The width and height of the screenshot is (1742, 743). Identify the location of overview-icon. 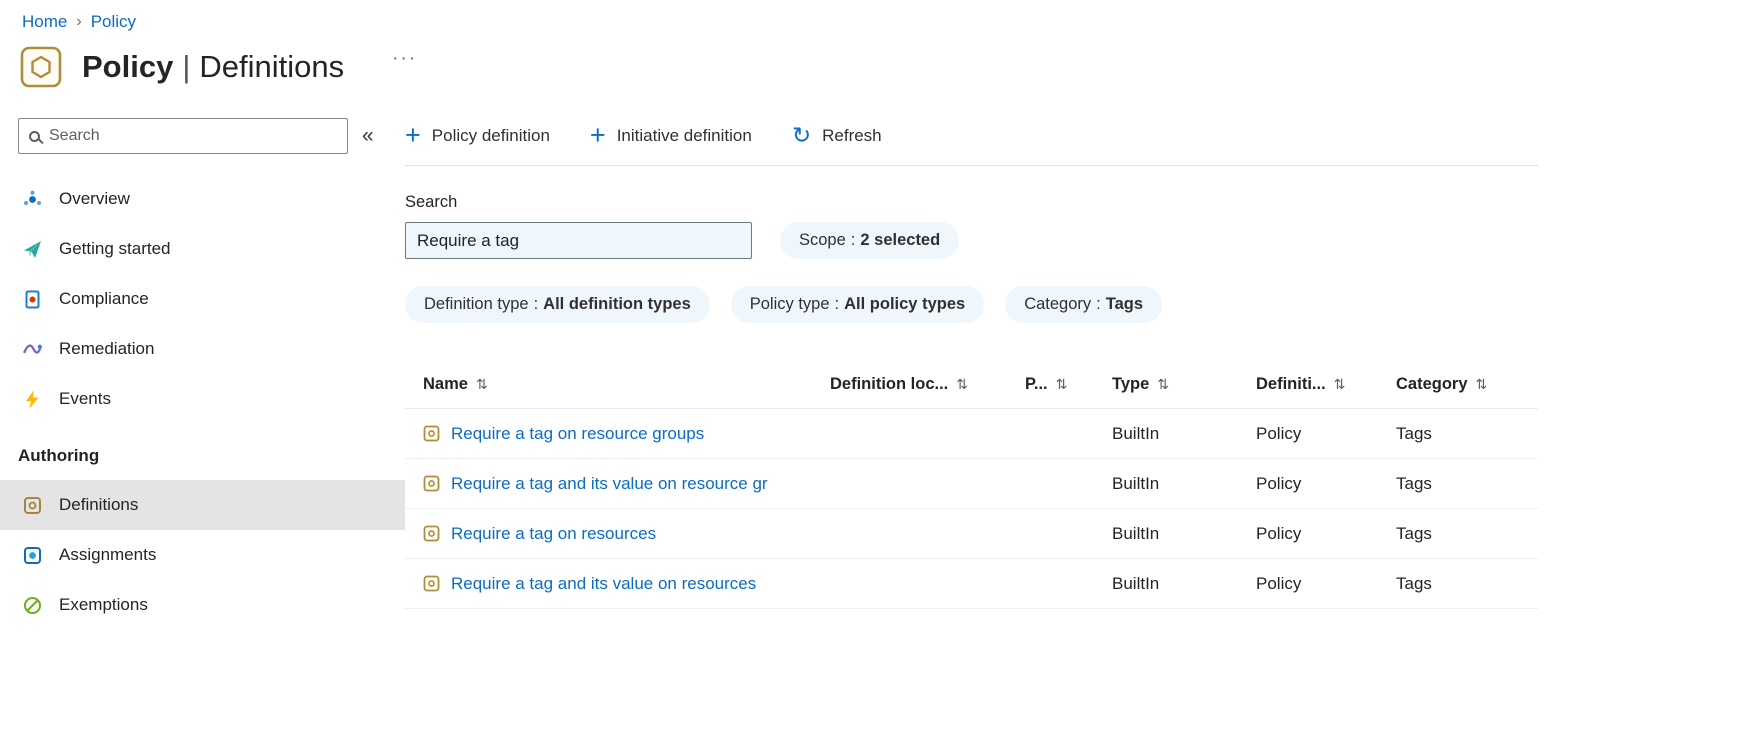
(32, 199).